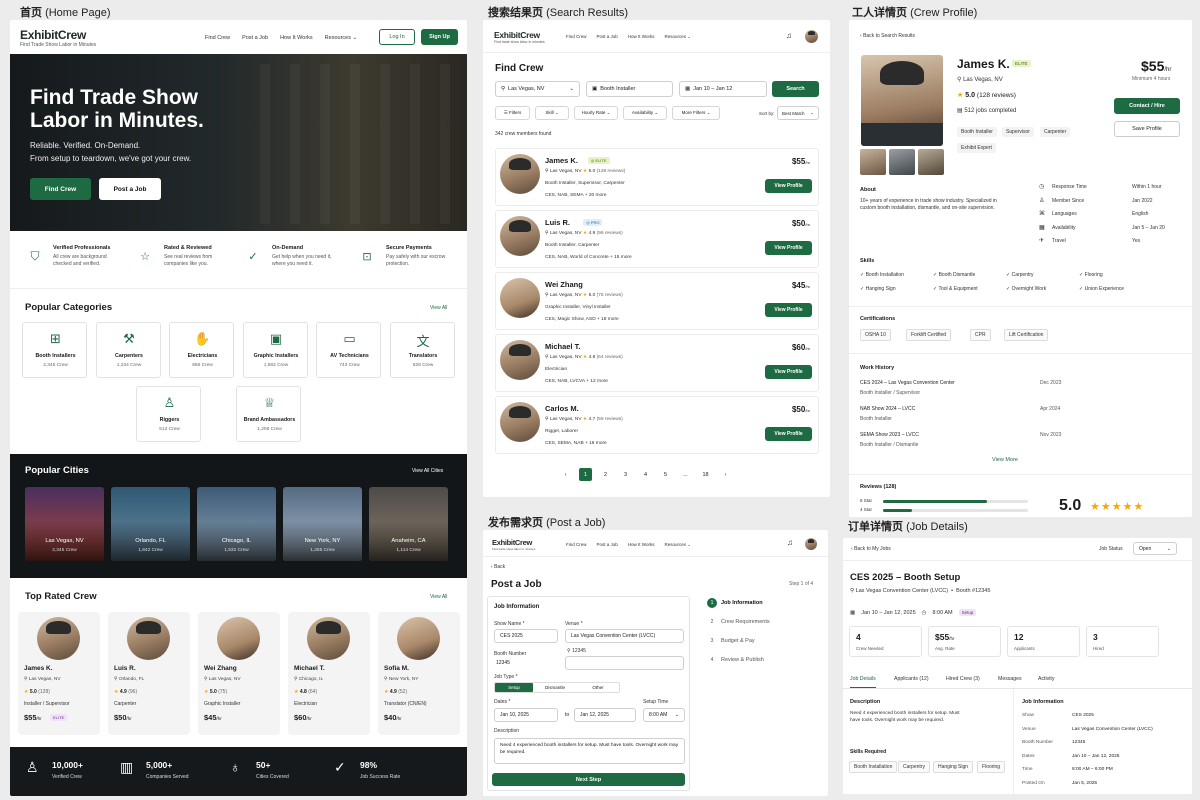  Describe the element at coordinates (607, 545) in the screenshot. I see `post-nav-post: Post a Job` at that location.